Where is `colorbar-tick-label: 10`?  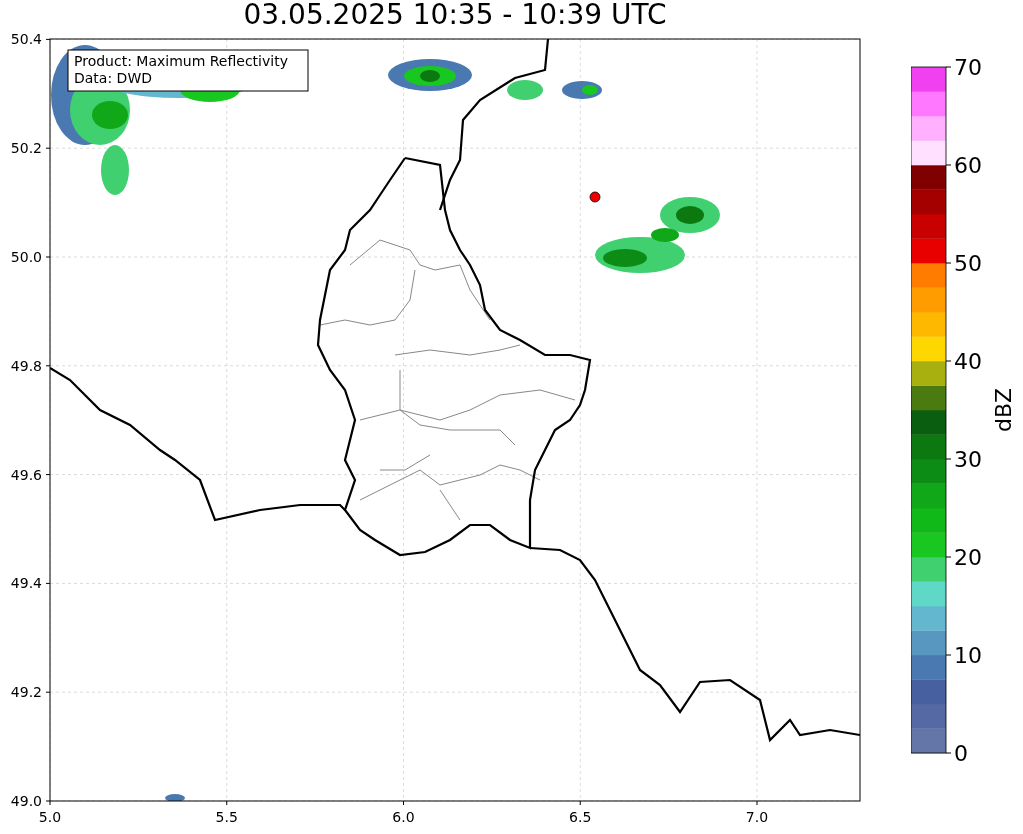
colorbar-tick-label: 10 is located at coordinates (968, 655).